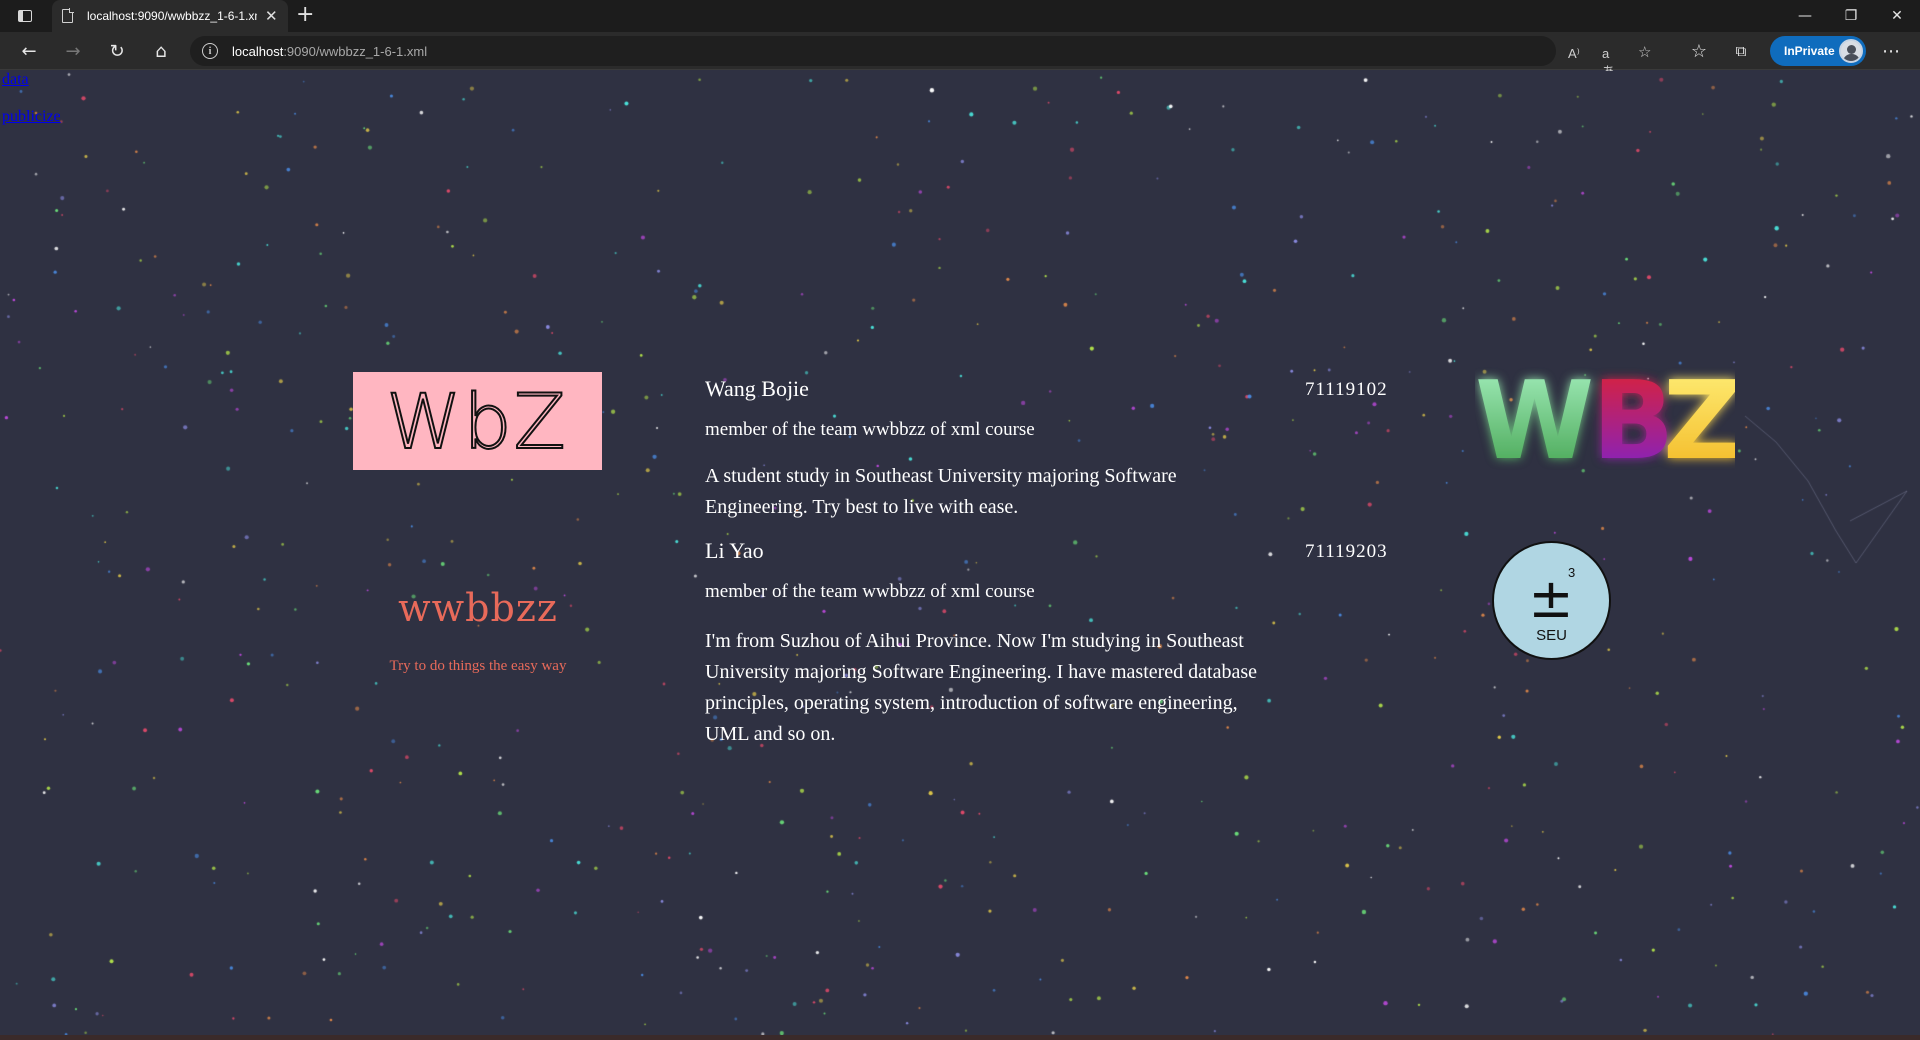 This screenshot has width=1920, height=1040. I want to click on profile-avatar, so click(1851, 51).